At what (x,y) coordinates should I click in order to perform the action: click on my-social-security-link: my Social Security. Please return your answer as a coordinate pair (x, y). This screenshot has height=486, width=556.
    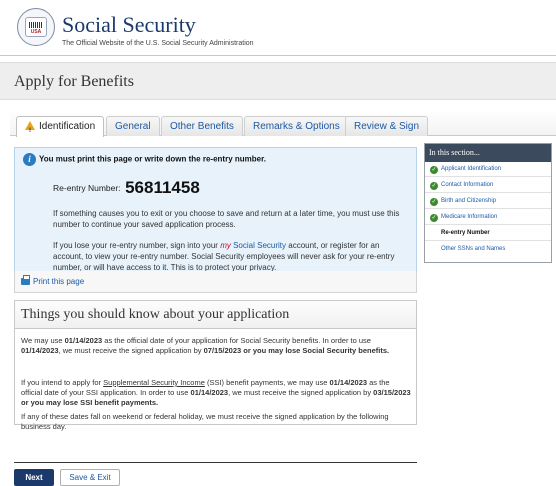
    Looking at the image, I should click on (253, 245).